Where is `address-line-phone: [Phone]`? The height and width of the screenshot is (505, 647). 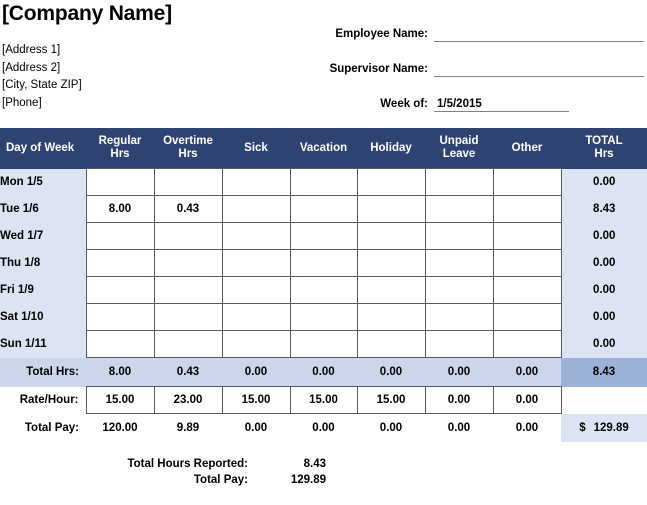 address-line-phone: [Phone] is located at coordinates (22, 102).